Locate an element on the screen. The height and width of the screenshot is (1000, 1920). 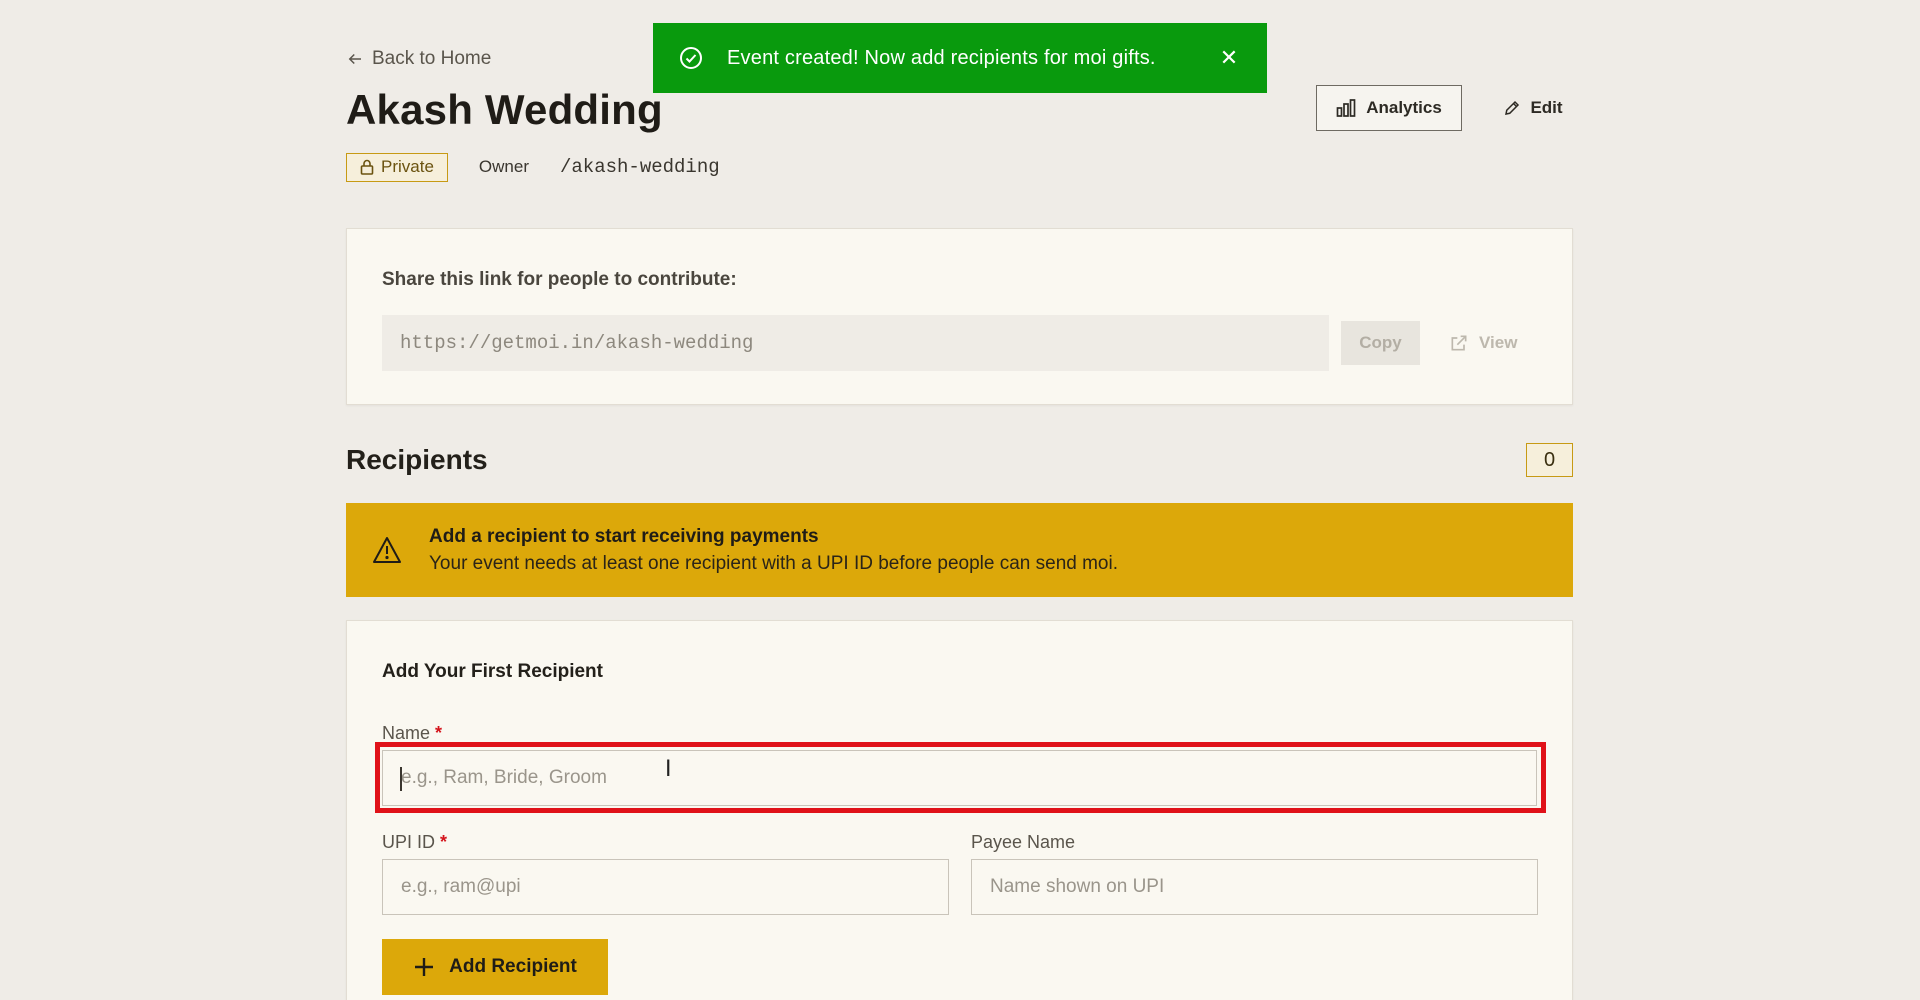
upi-label-text: UPI ID is located at coordinates (409, 842).